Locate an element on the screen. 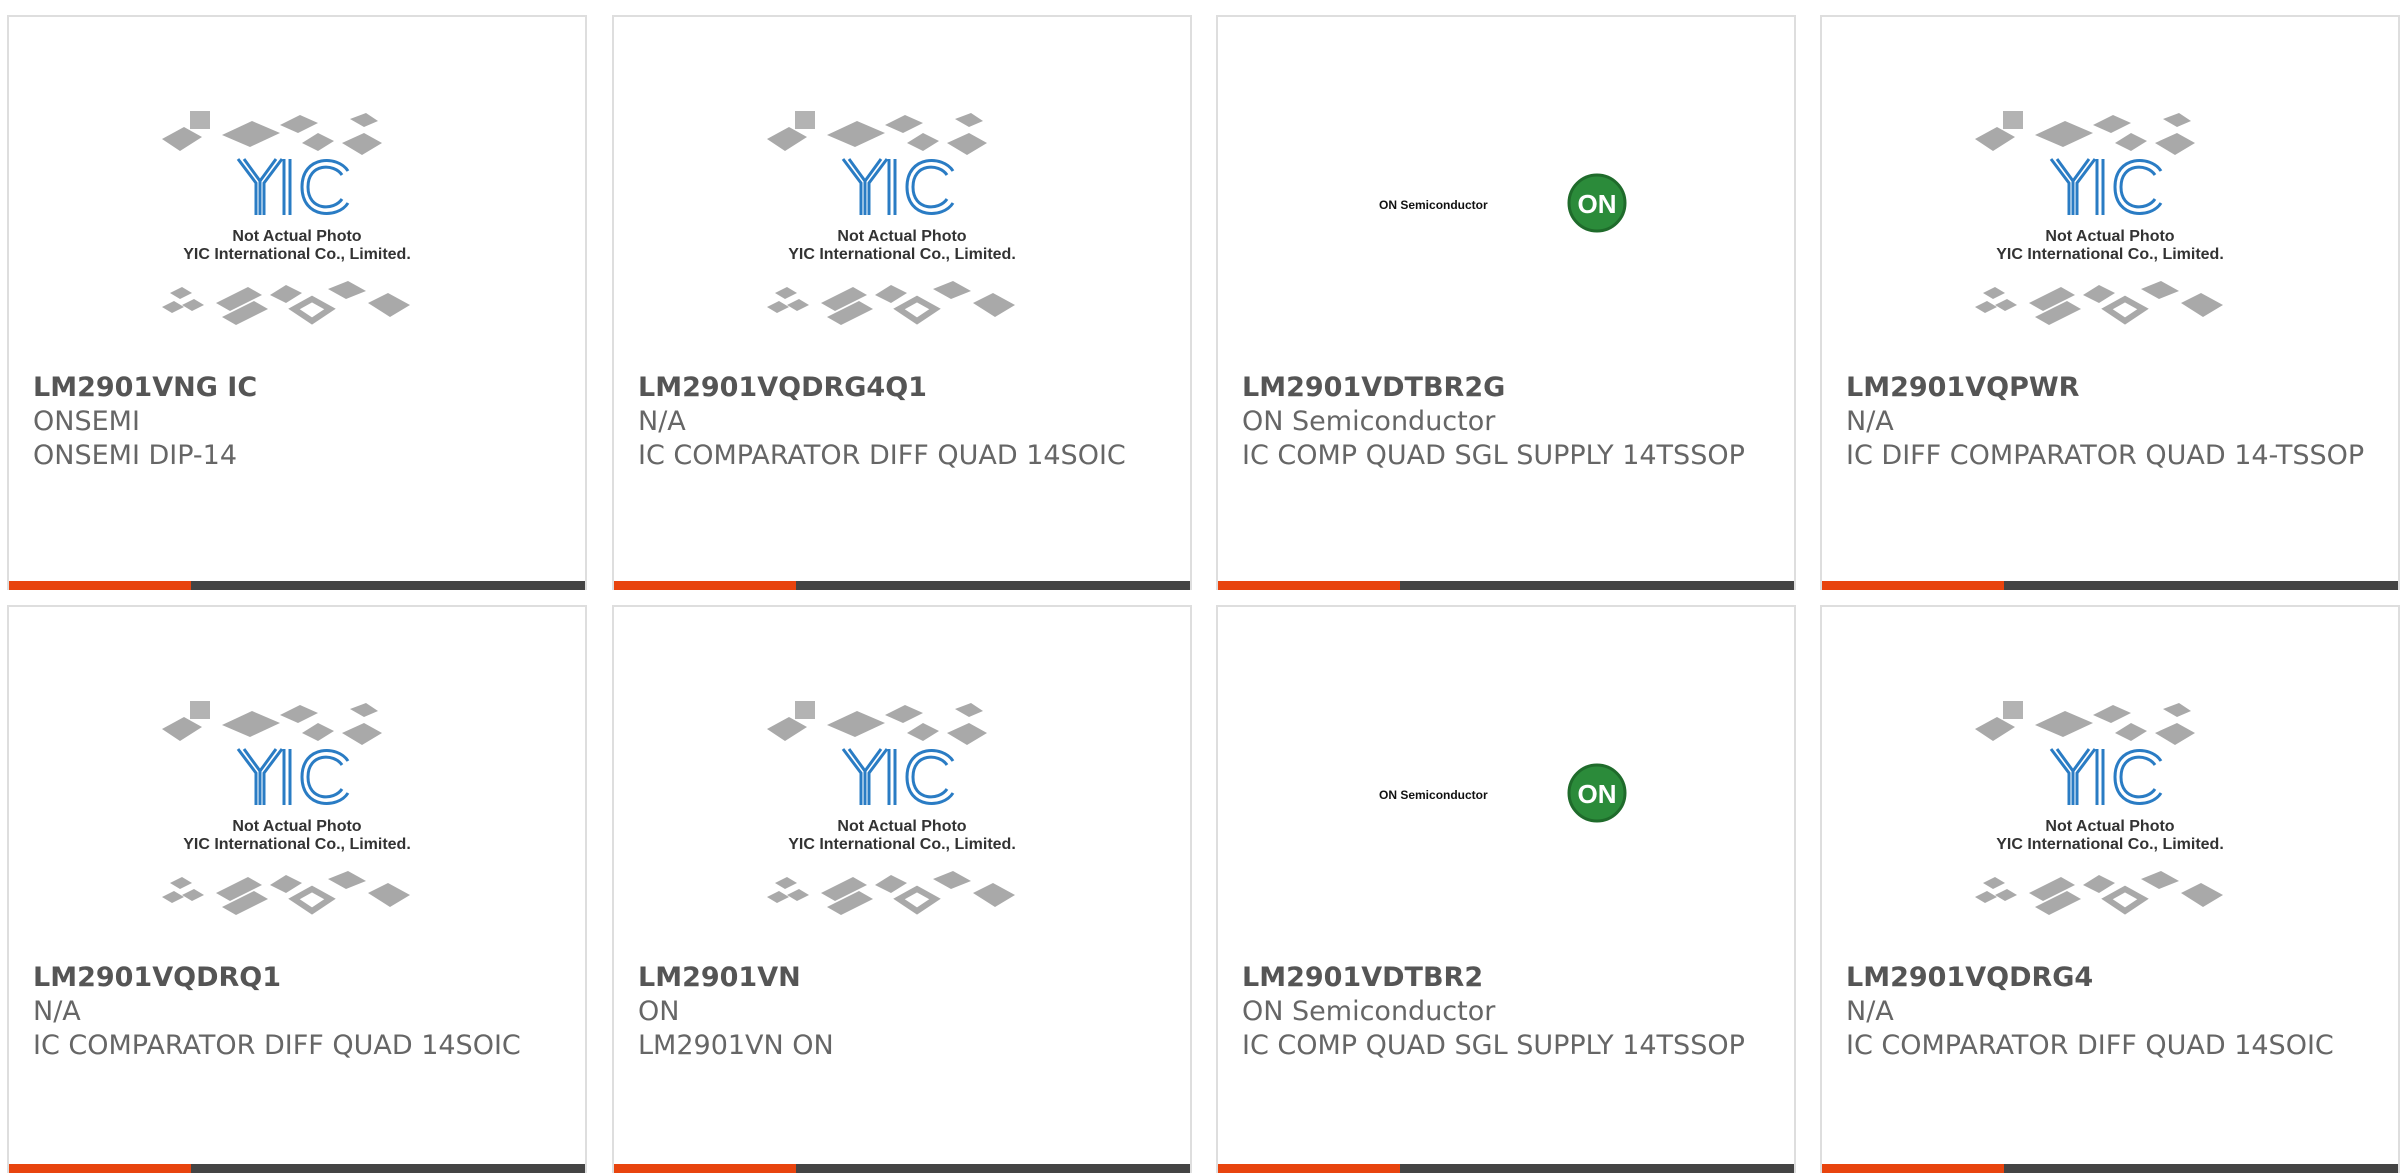 The height and width of the screenshot is (1173, 2400). part-number-link: LM2901VDTBR2G is located at coordinates (1506, 388).